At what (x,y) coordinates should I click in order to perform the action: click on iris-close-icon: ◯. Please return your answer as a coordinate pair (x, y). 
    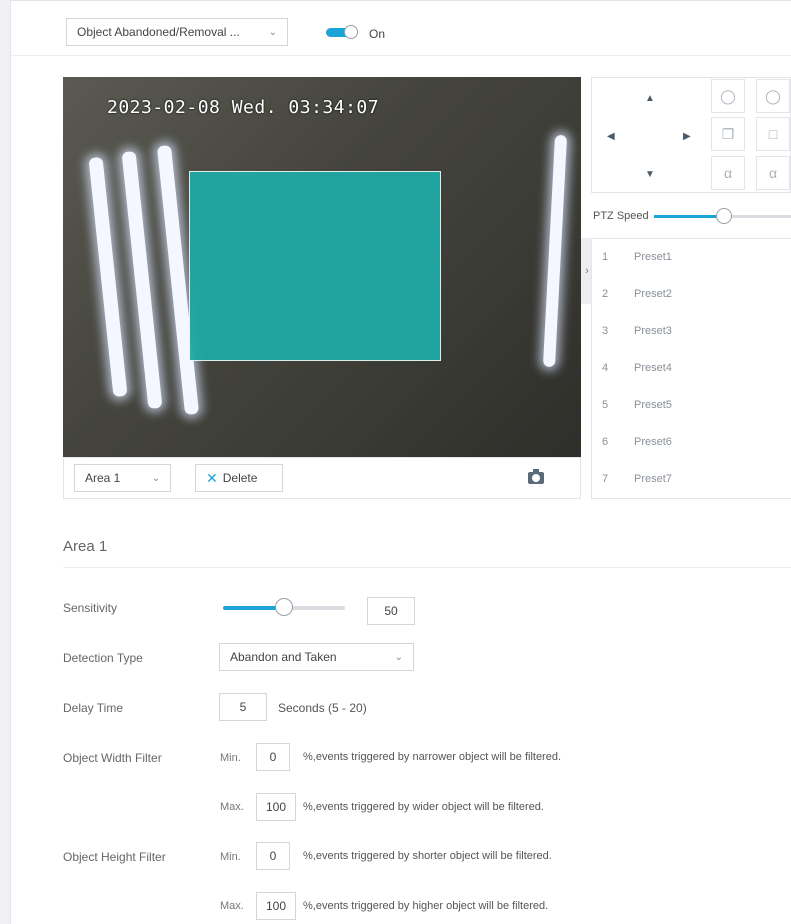
    Looking at the image, I should click on (728, 96).